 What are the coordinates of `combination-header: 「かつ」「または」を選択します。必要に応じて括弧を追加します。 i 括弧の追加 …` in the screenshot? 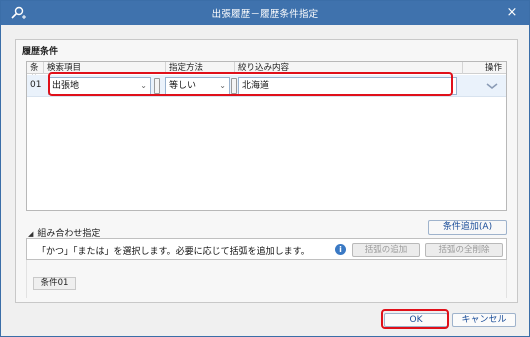 It's located at (266, 249).